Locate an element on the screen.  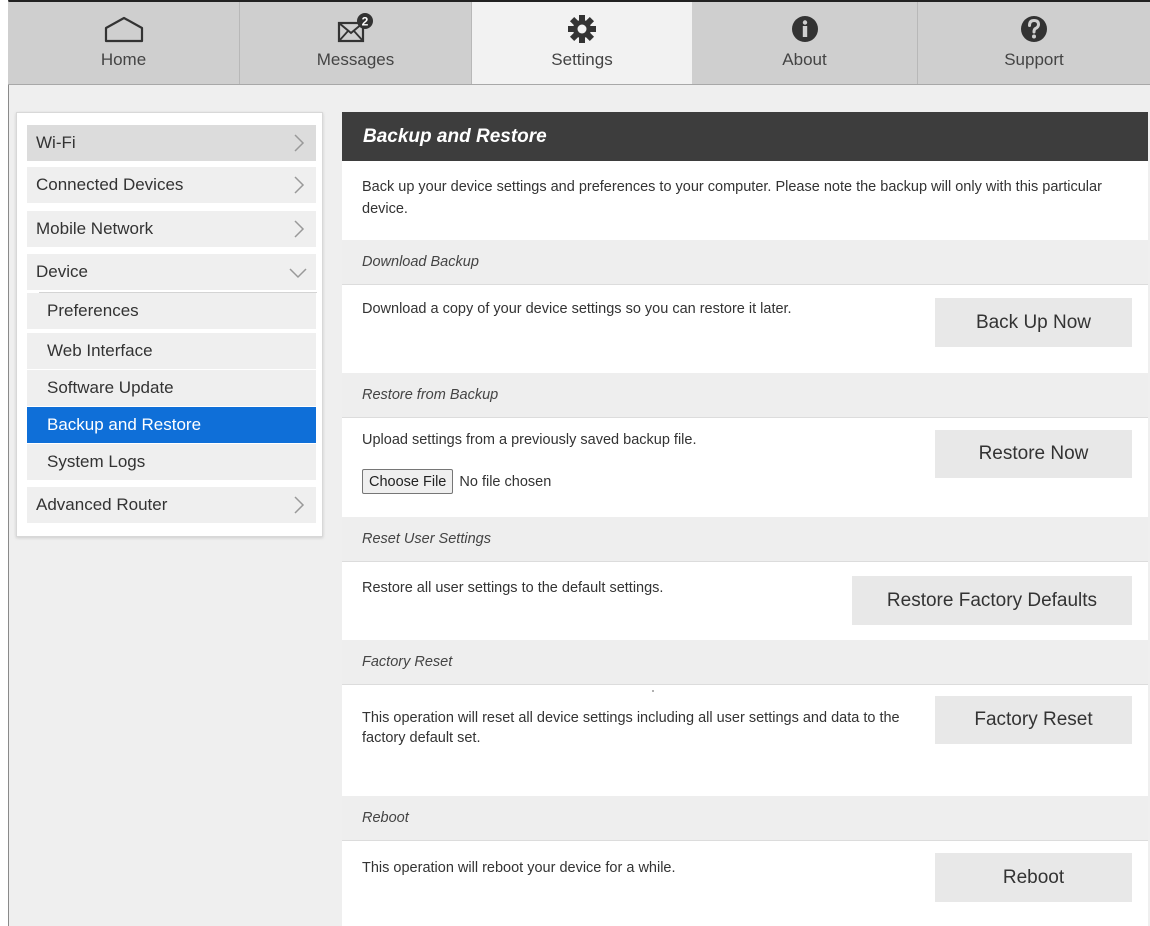
sidebar-subitem-preferences: Preferences is located at coordinates (171, 311).